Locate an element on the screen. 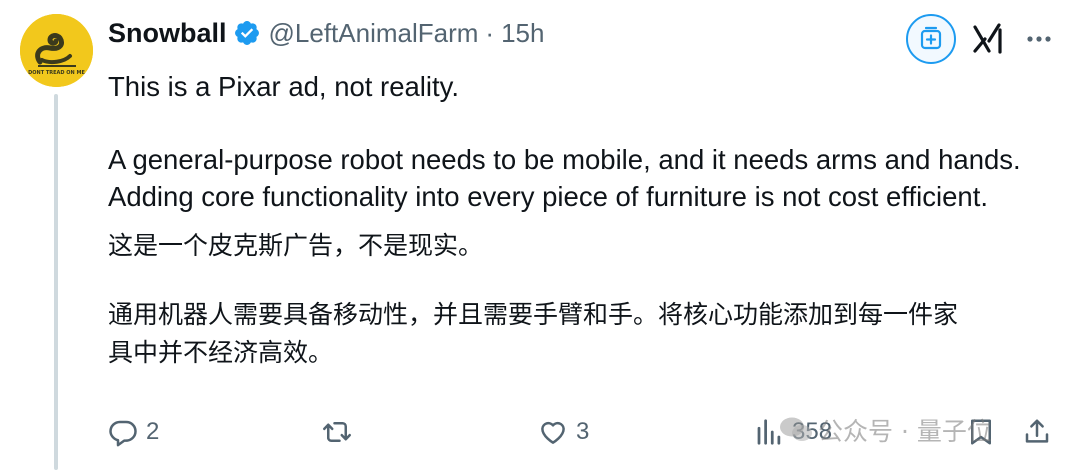  share-icon is located at coordinates (1037, 431).